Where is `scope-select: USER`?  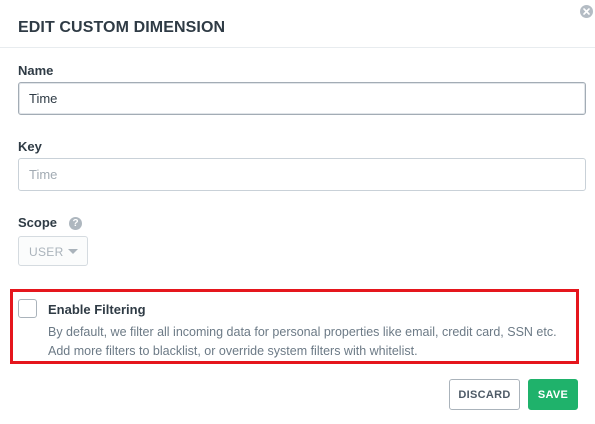 scope-select: USER is located at coordinates (53, 251).